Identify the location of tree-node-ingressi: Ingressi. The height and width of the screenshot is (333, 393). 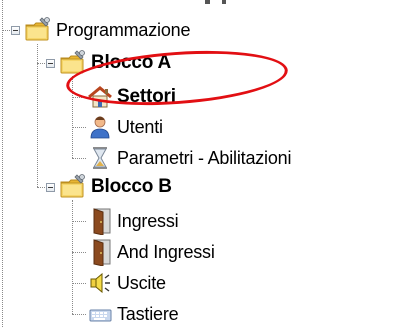
(132, 221).